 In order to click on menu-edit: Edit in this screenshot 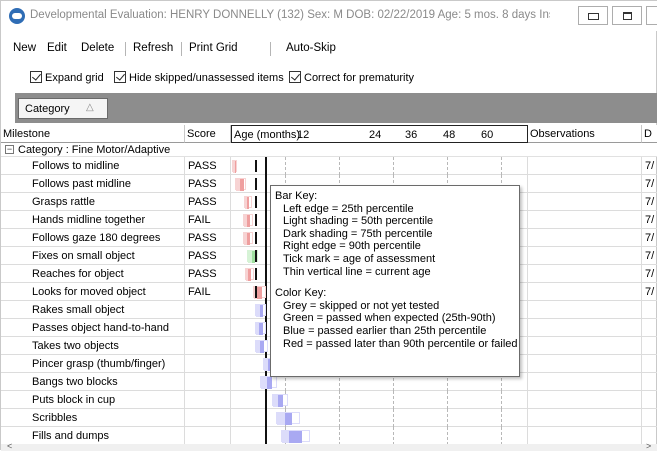, I will do `click(57, 48)`.